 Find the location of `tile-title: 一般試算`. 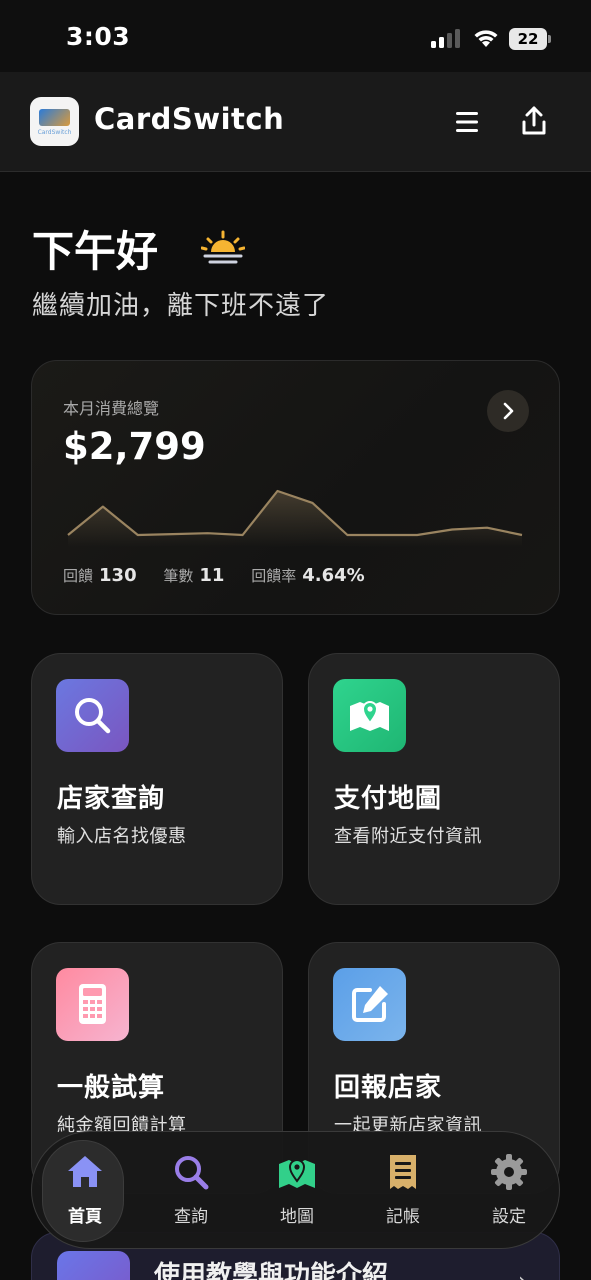

tile-title: 一般試算 is located at coordinates (111, 1088).